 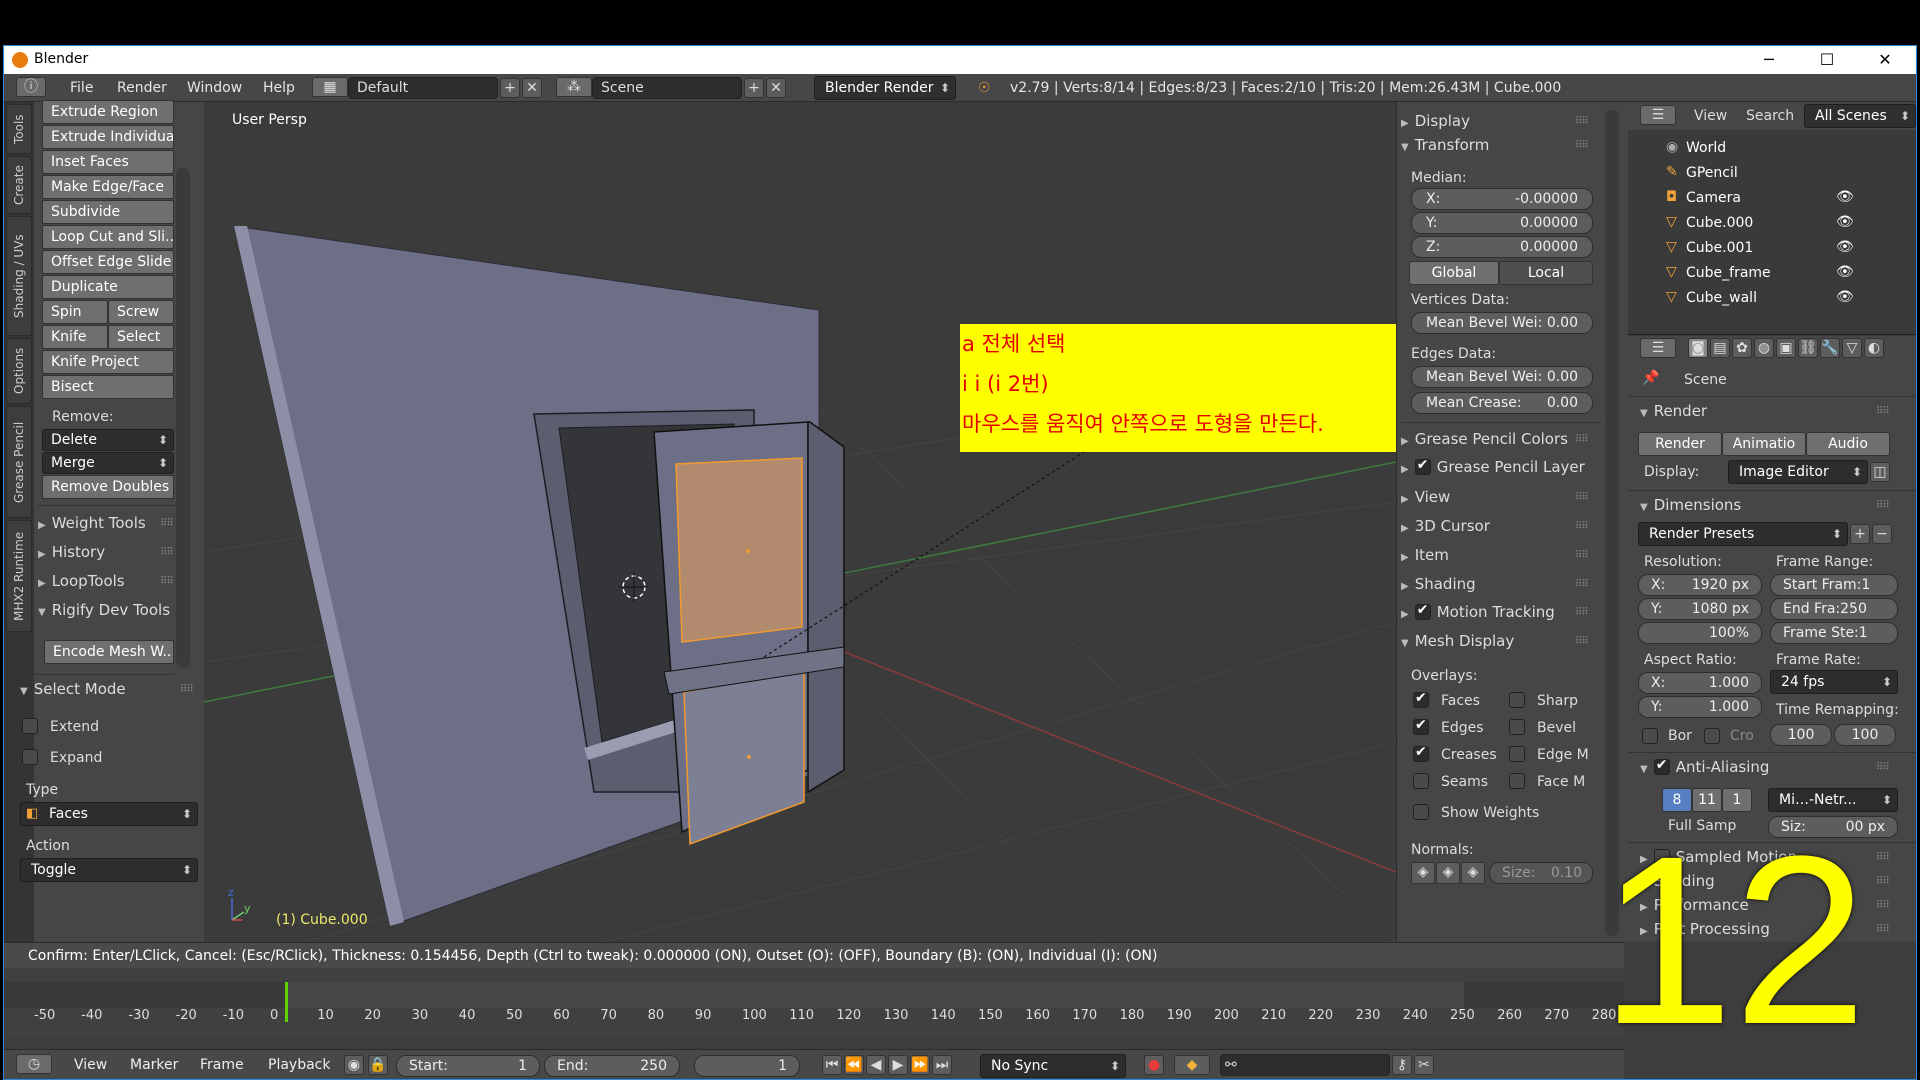 I want to click on select-mode-section: Select Mode, so click(x=73, y=689).